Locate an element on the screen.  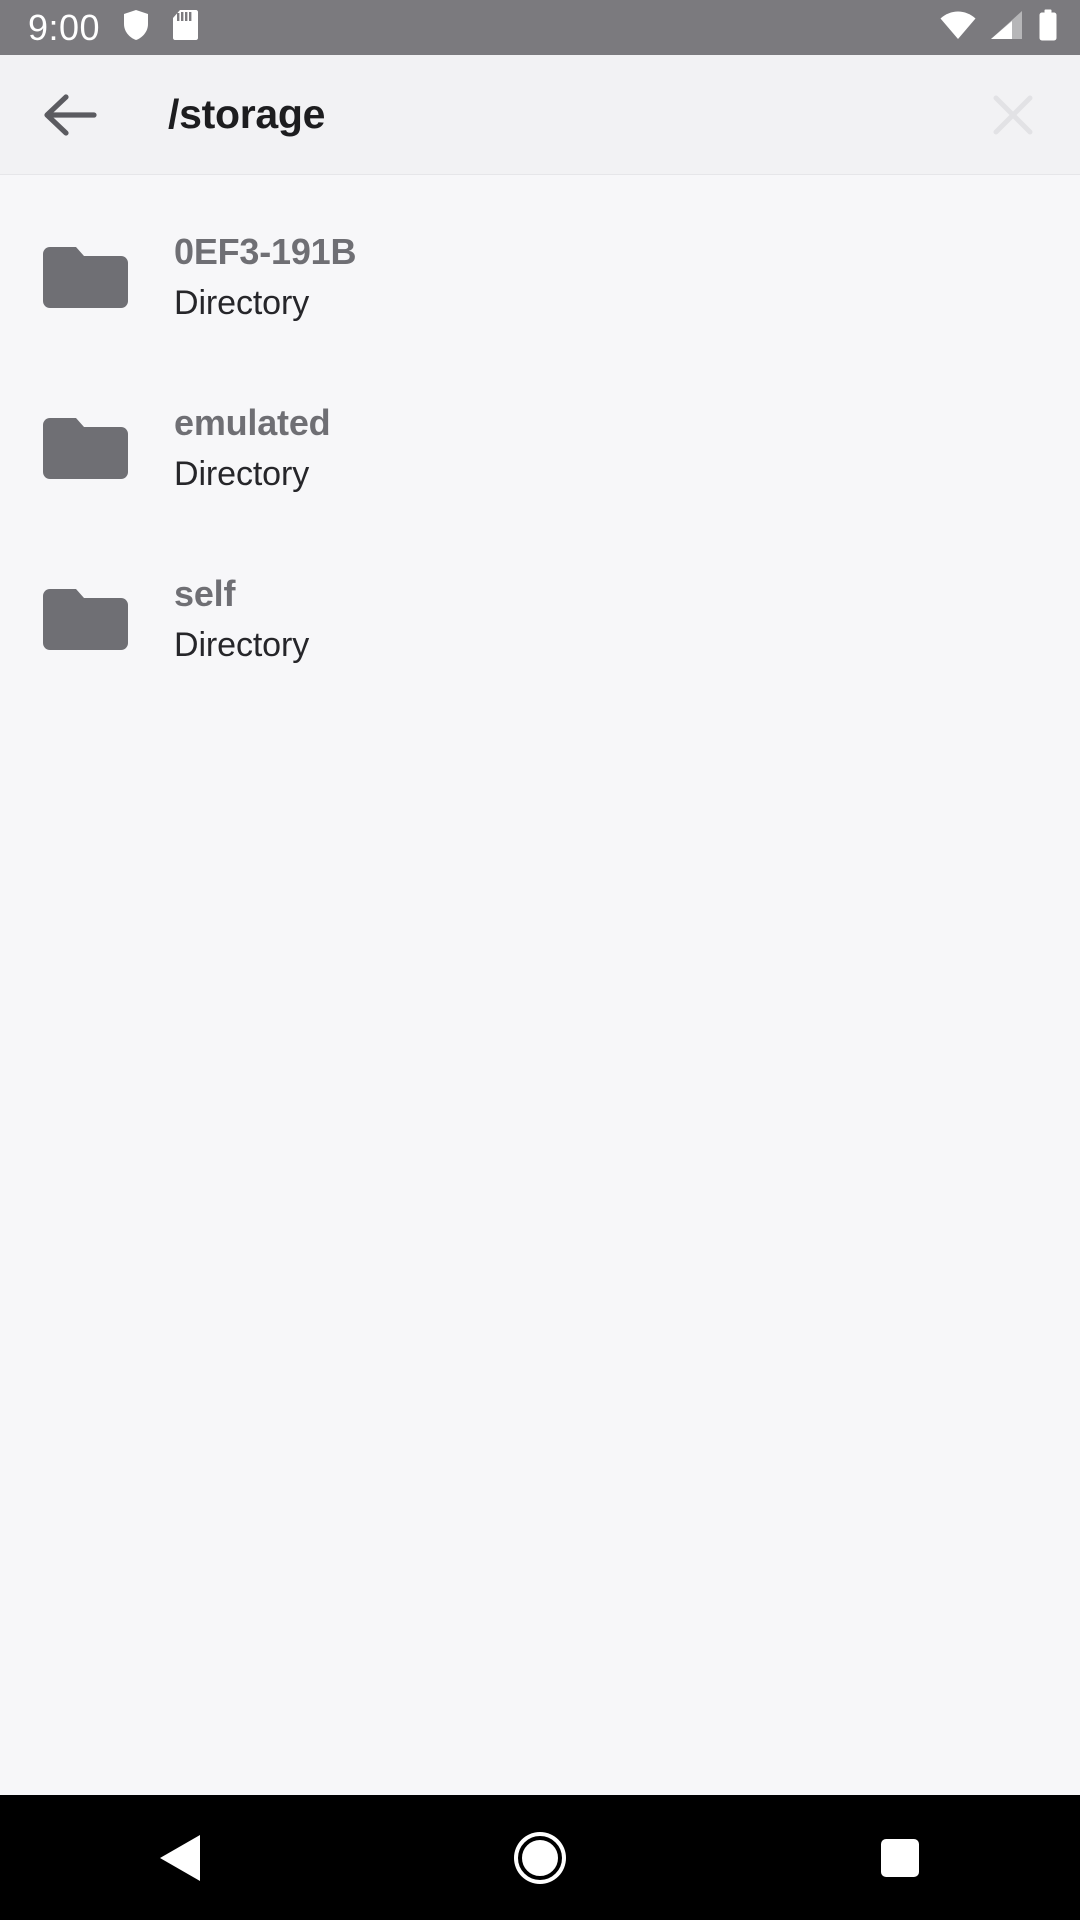
nav-home-button is located at coordinates (540, 1857).